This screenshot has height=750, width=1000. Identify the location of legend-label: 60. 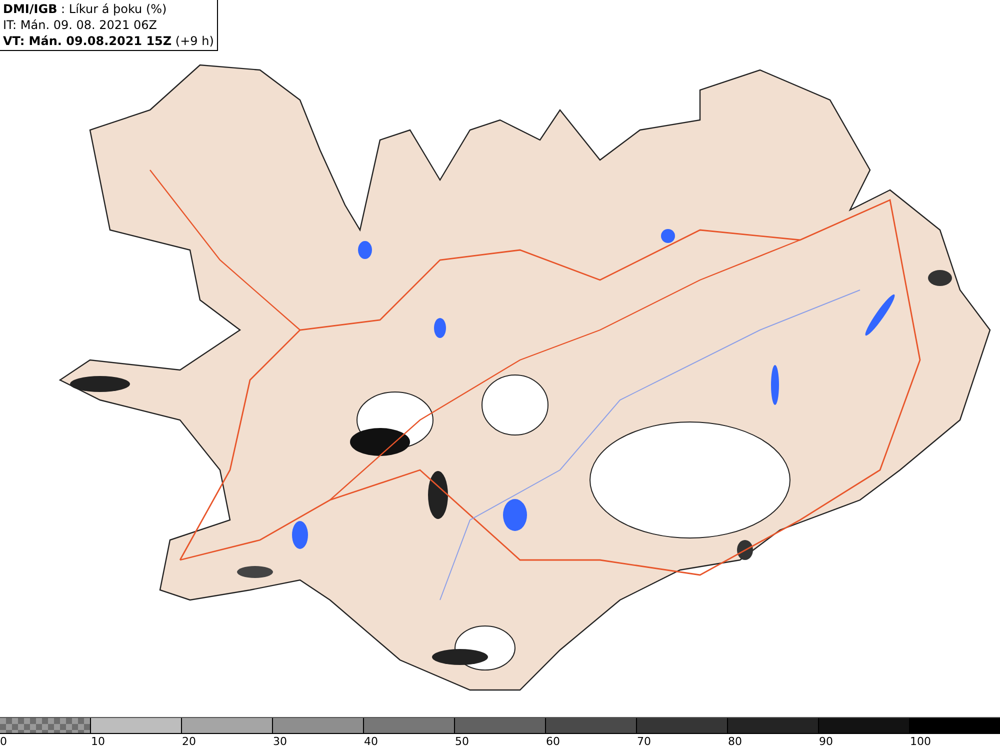
(553, 742).